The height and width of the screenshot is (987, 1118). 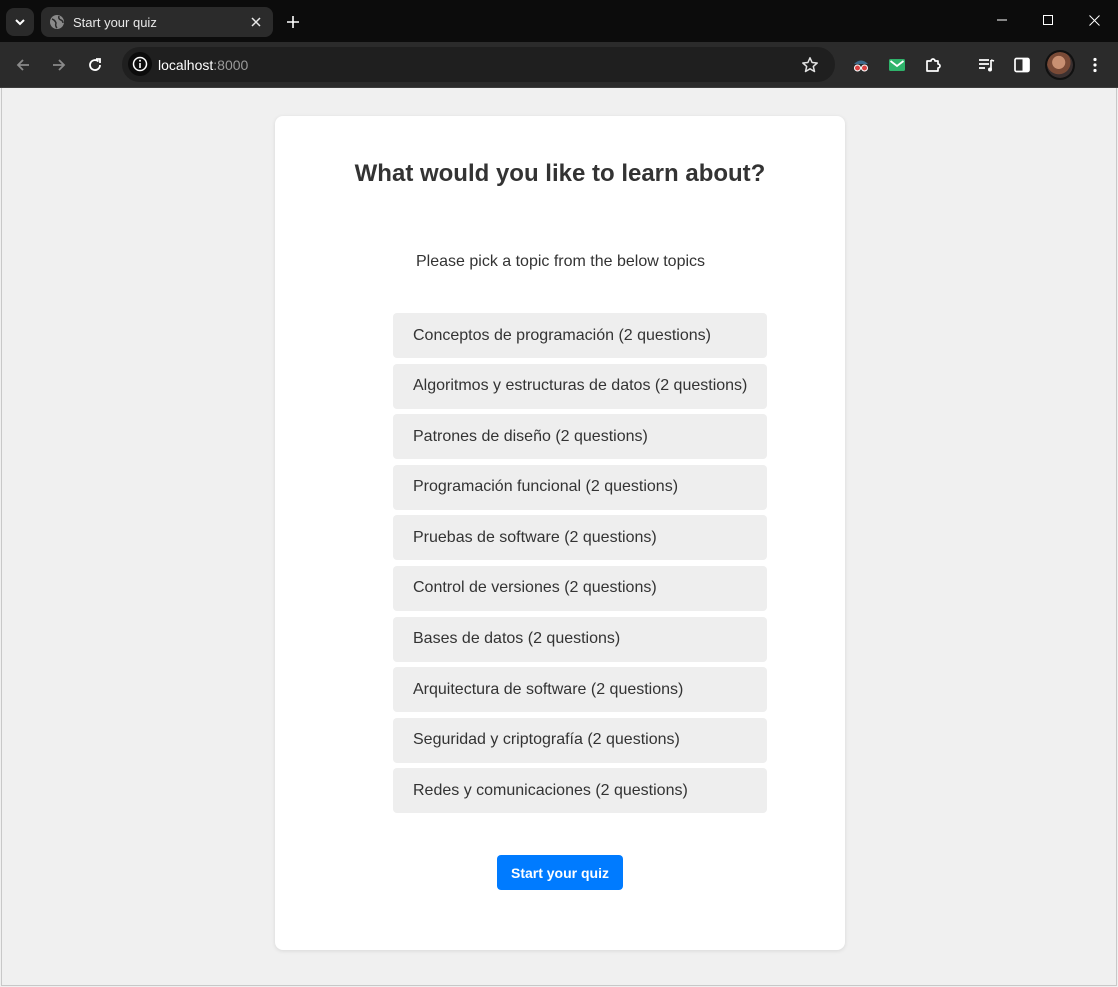 I want to click on browser-menu-button, so click(x=1095, y=65).